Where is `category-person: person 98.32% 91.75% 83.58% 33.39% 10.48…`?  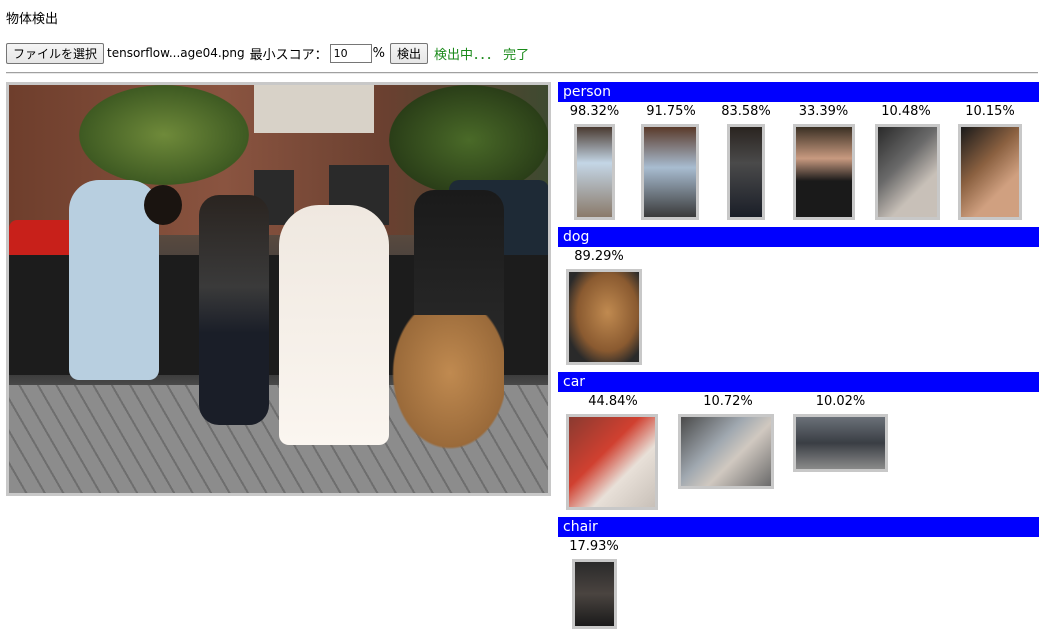
category-person: person 98.32% 91.75% 83.58% 33.39% 10.48… is located at coordinates (798, 152).